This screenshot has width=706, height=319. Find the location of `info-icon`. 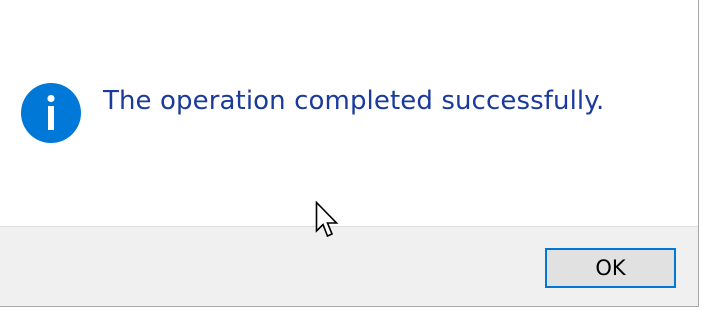

info-icon is located at coordinates (51, 113).